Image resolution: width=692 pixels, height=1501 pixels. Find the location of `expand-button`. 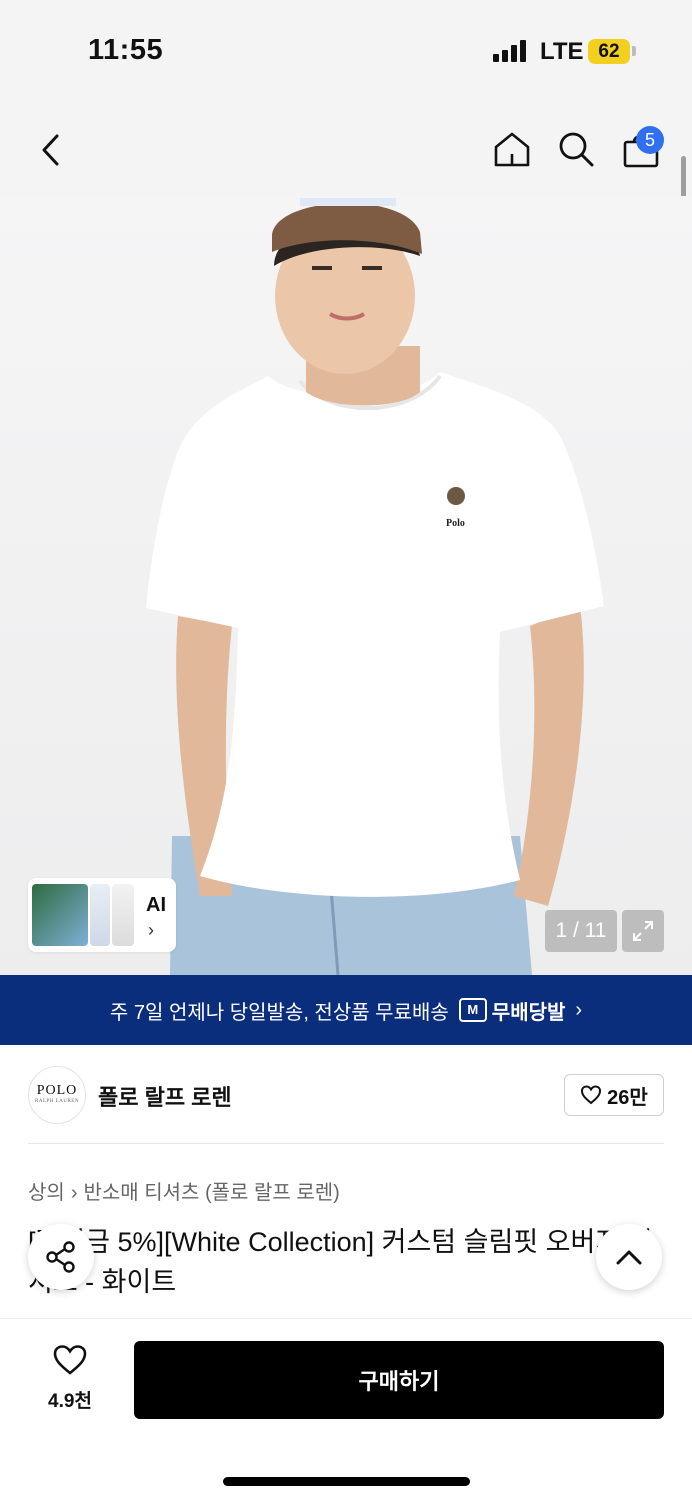

expand-button is located at coordinates (643, 931).